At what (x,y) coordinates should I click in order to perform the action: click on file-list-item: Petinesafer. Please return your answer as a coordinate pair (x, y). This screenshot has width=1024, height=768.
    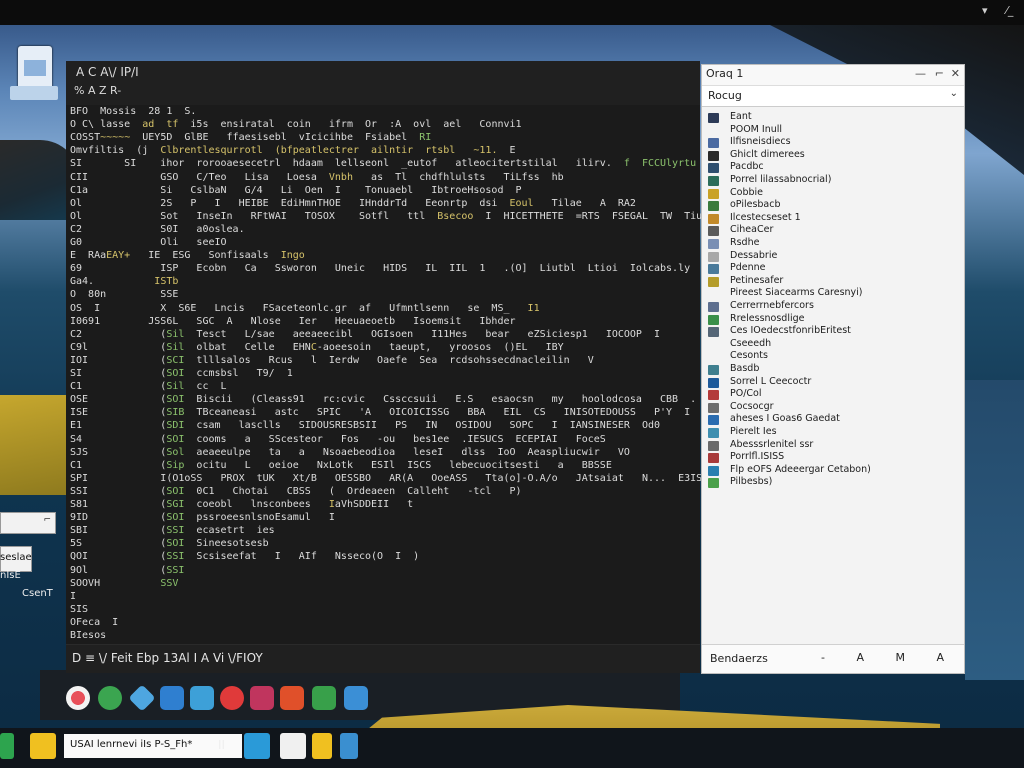
    Looking at the image, I should click on (831, 281).